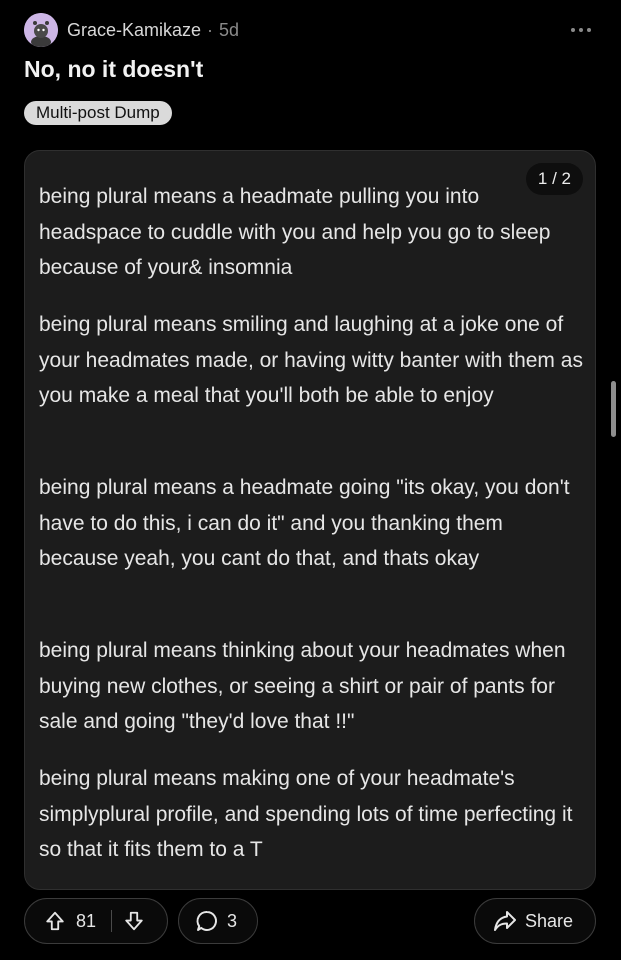 Image resolution: width=621 pixels, height=960 pixels. Describe the element at coordinates (549, 920) in the screenshot. I see `share-label: Share` at that location.